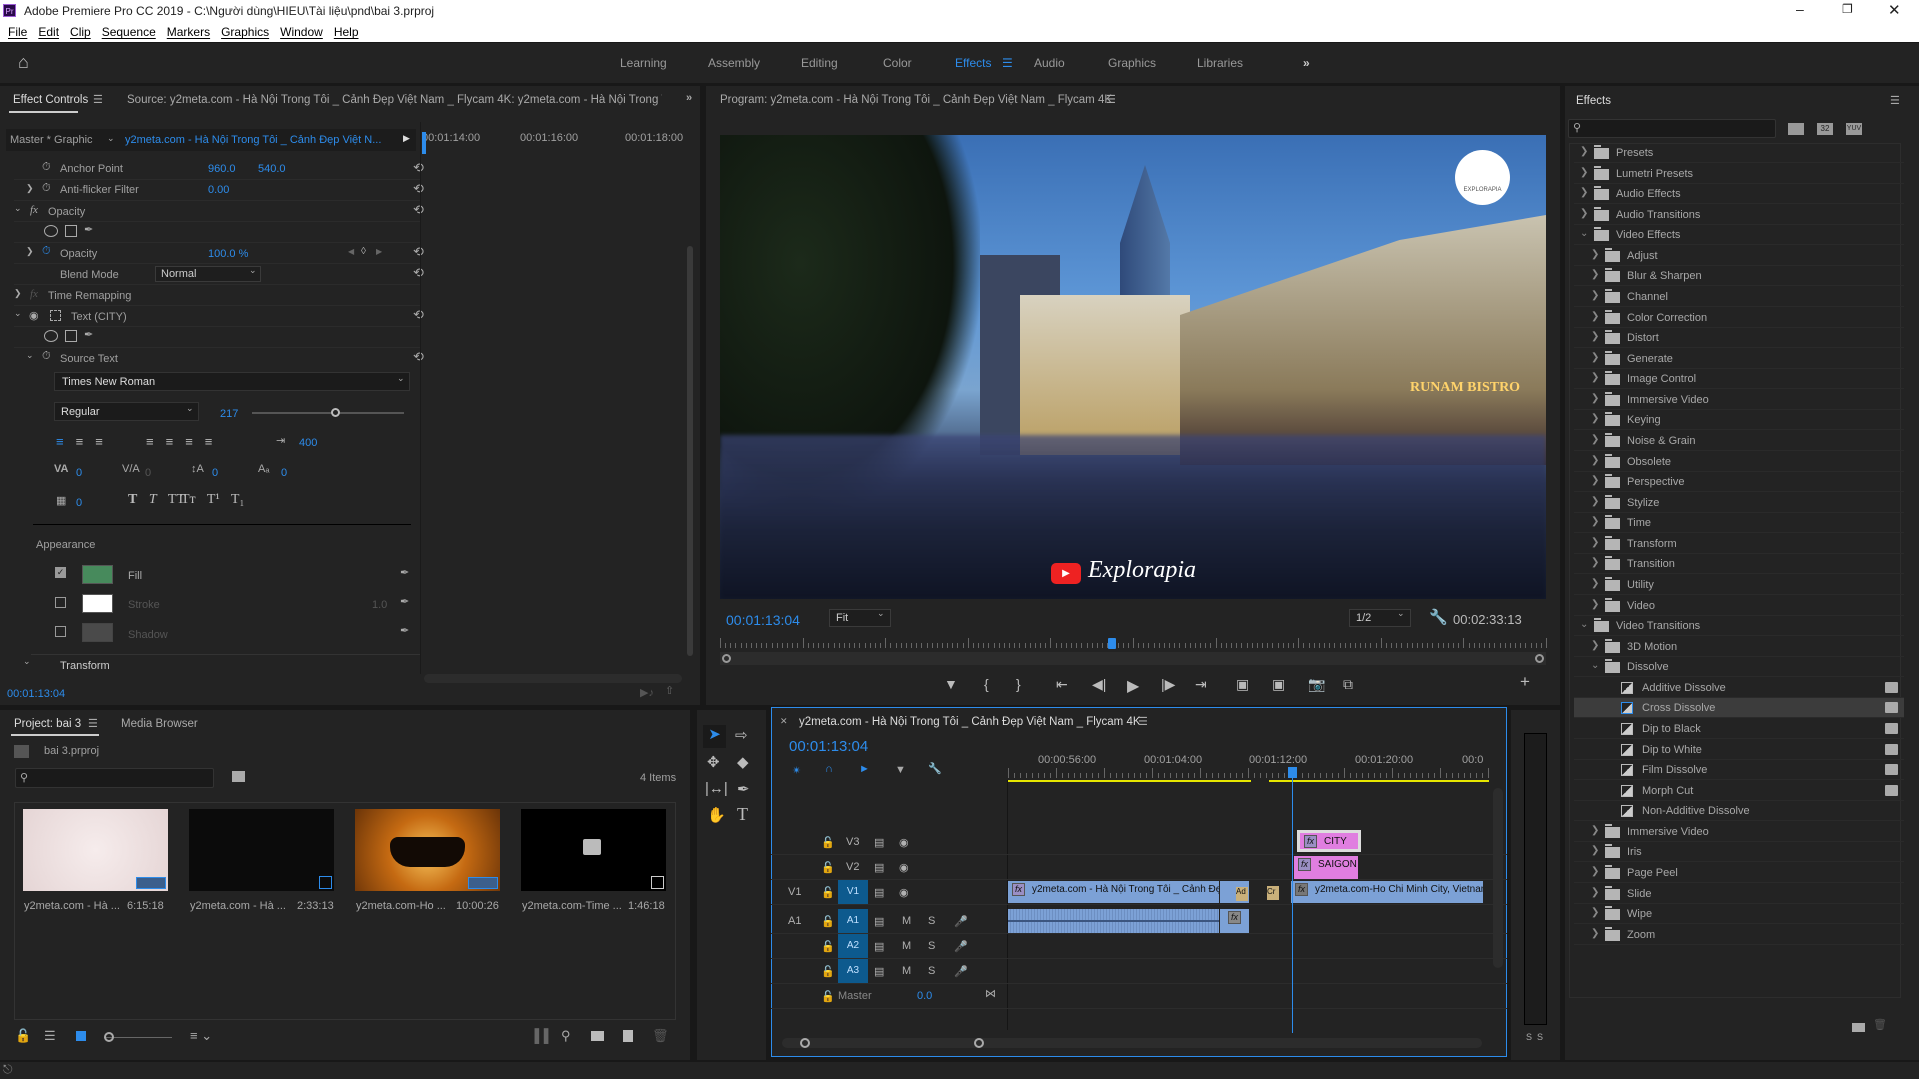 The height and width of the screenshot is (1079, 1919). Describe the element at coordinates (213, 499) in the screenshot. I see `superscript-icon: T¹` at that location.